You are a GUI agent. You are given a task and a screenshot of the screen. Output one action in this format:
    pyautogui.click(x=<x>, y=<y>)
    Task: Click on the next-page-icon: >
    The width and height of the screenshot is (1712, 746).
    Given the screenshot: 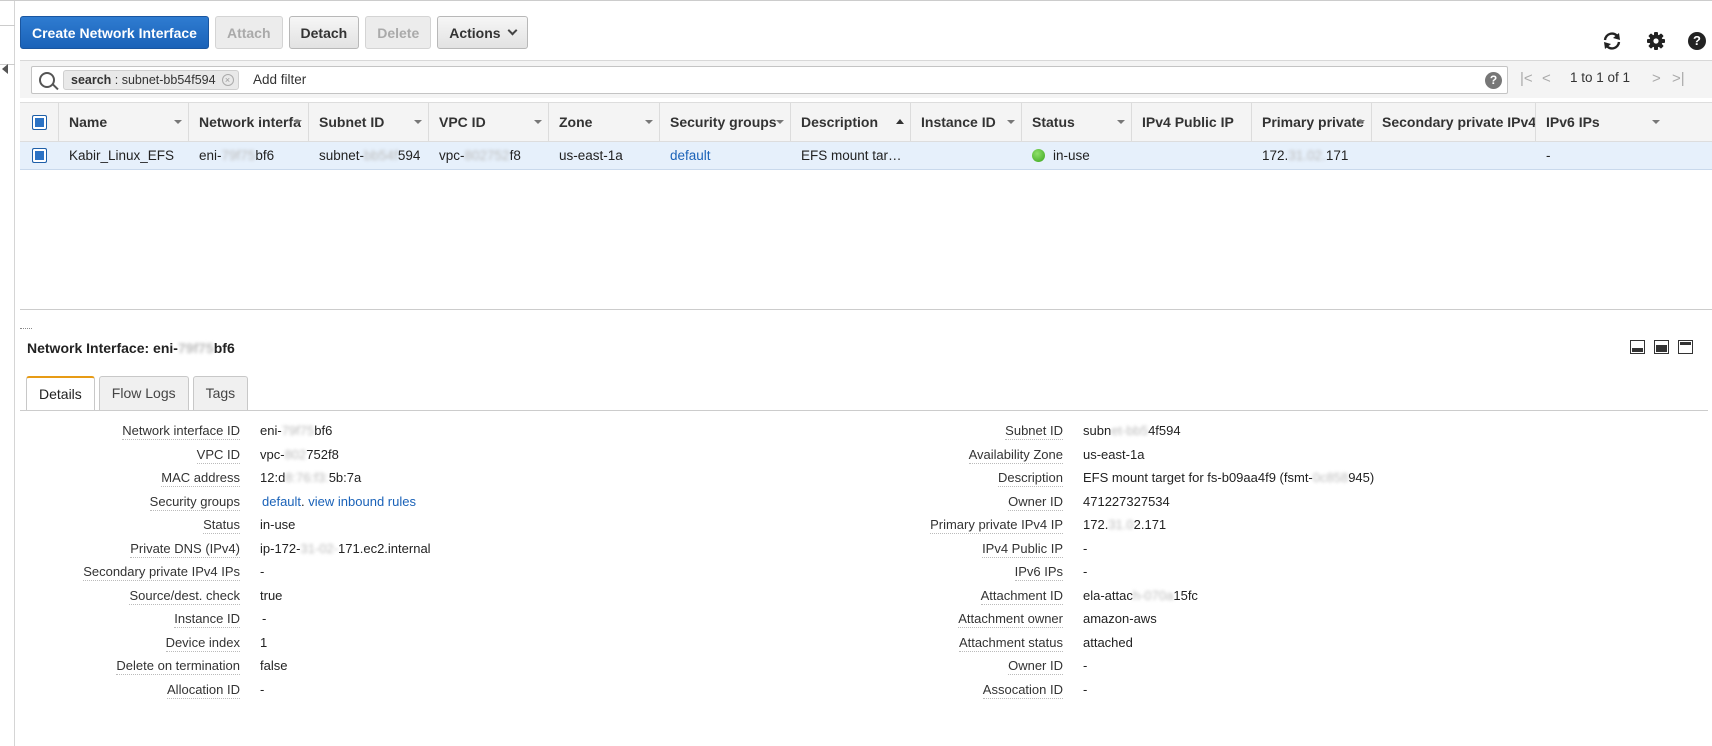 What is the action you would take?
    pyautogui.click(x=1656, y=78)
    